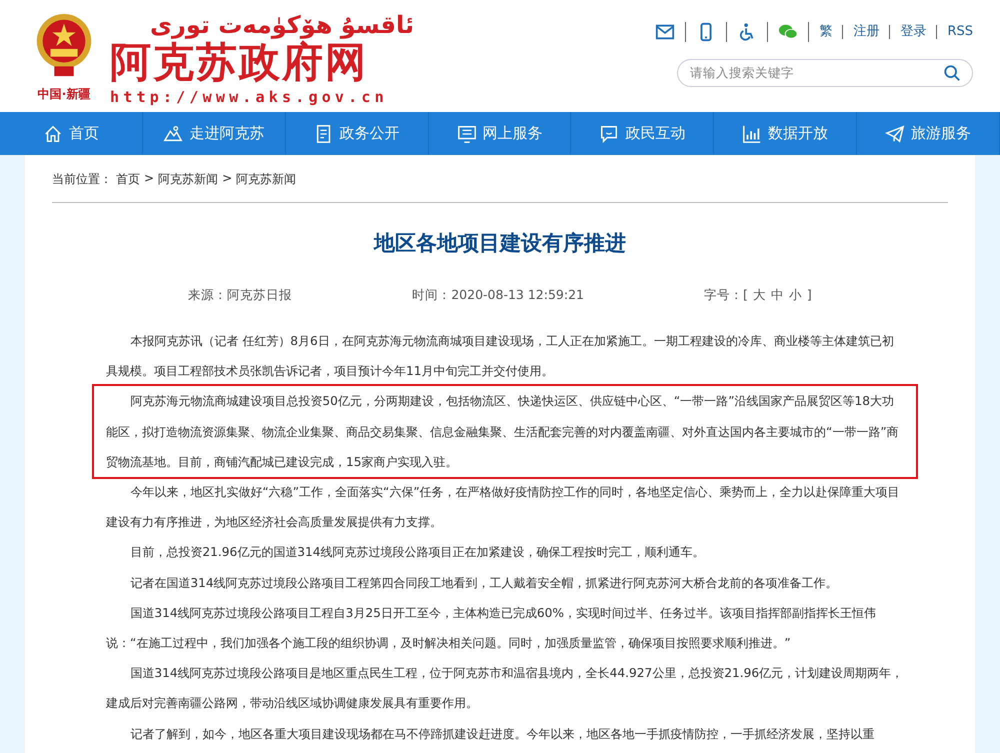  I want to click on breadcrumb-link: 首页, so click(128, 179).